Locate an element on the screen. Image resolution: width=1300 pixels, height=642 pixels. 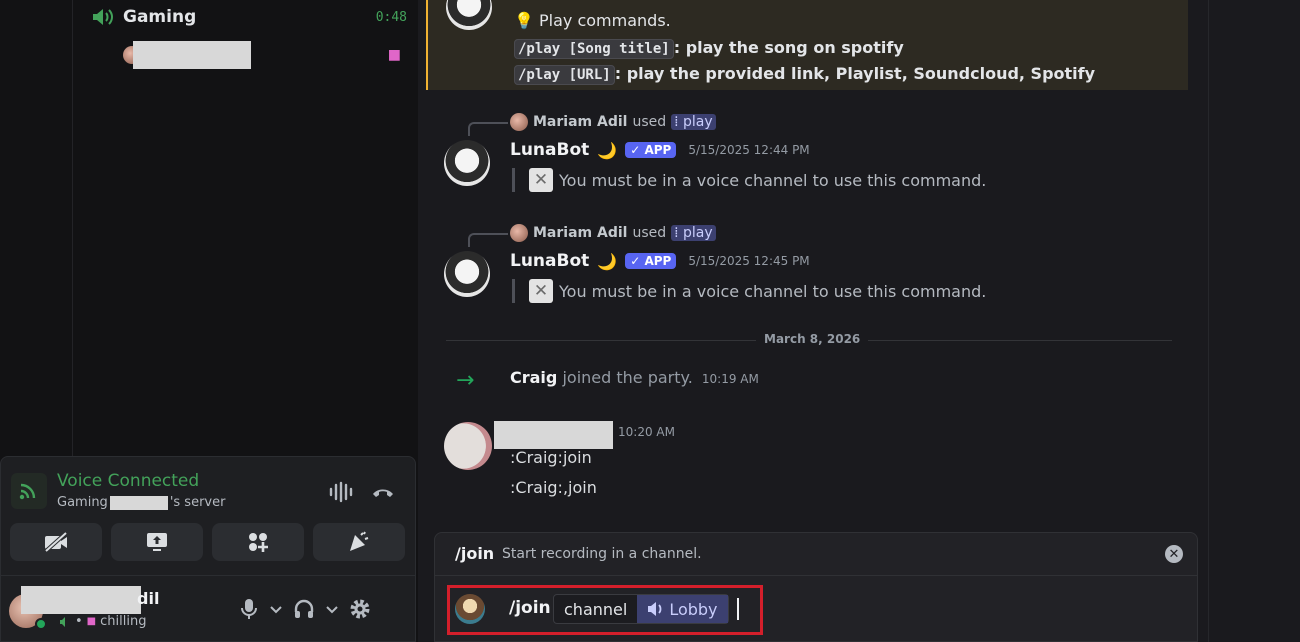
camera-toggle-button is located at coordinates (56, 542).